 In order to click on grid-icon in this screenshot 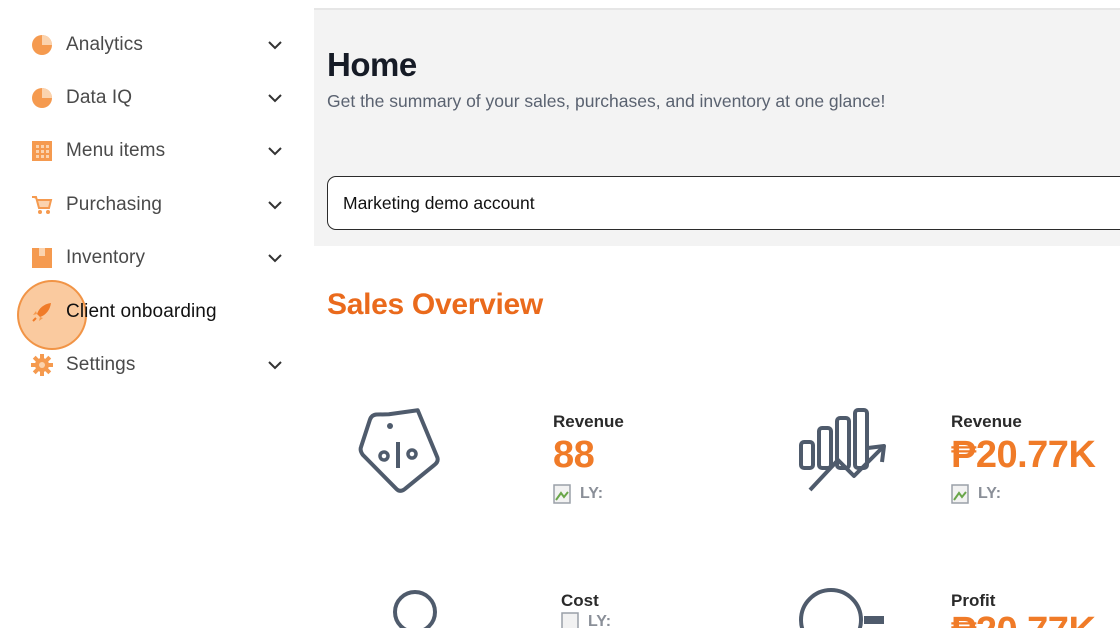, I will do `click(42, 151)`.